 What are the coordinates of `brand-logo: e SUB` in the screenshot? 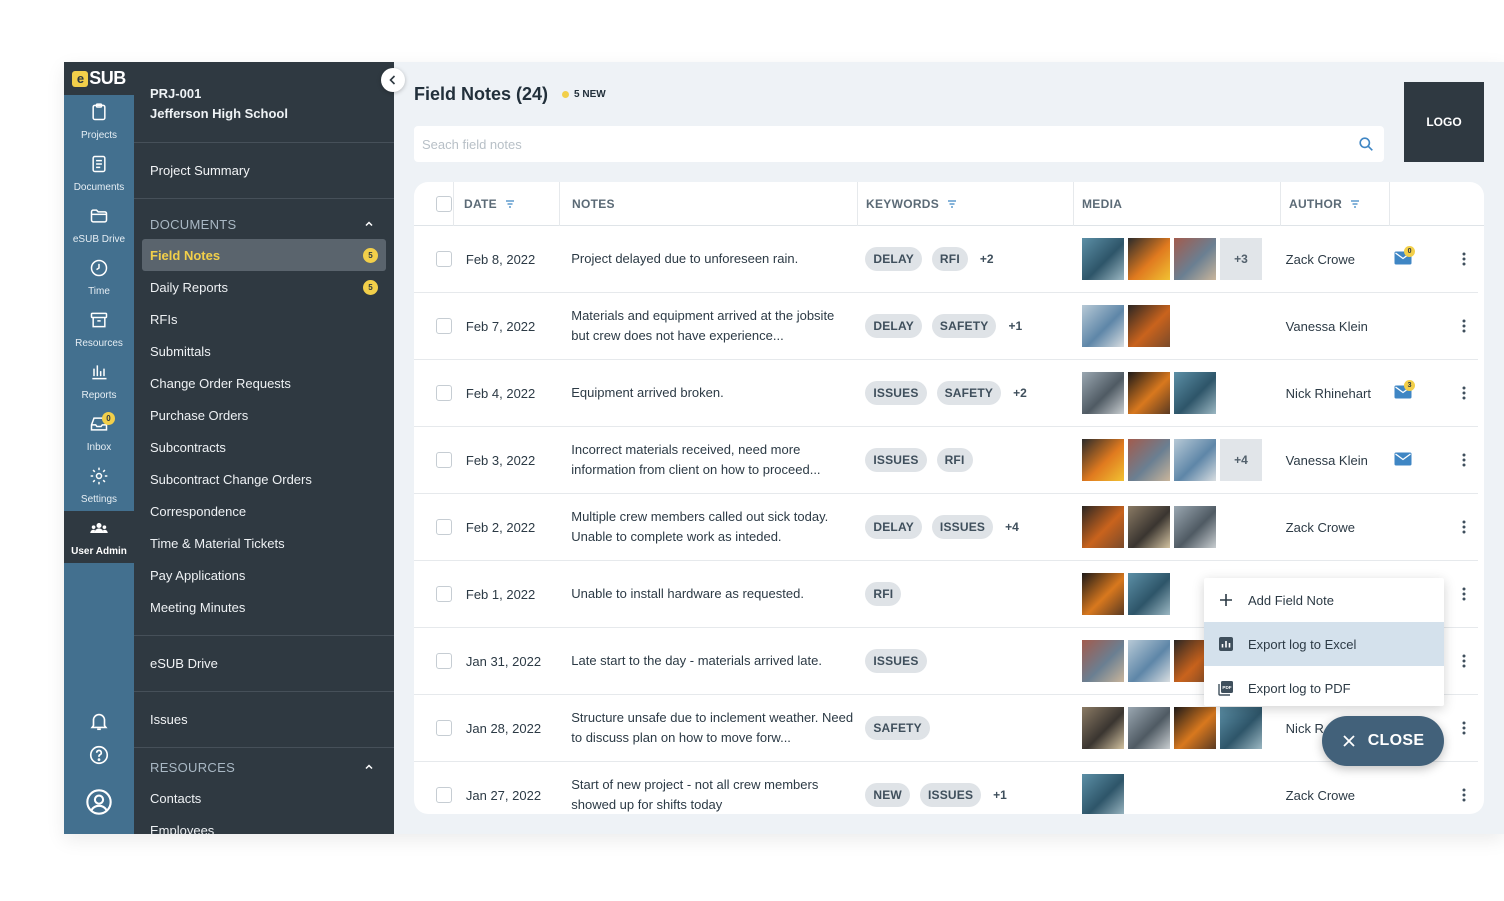 It's located at (99, 78).